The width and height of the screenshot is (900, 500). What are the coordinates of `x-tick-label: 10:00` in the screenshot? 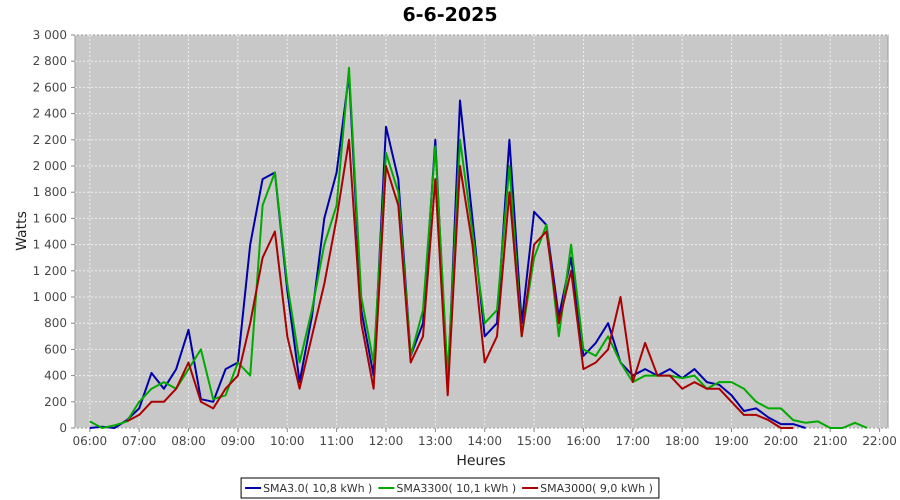 It's located at (287, 441).